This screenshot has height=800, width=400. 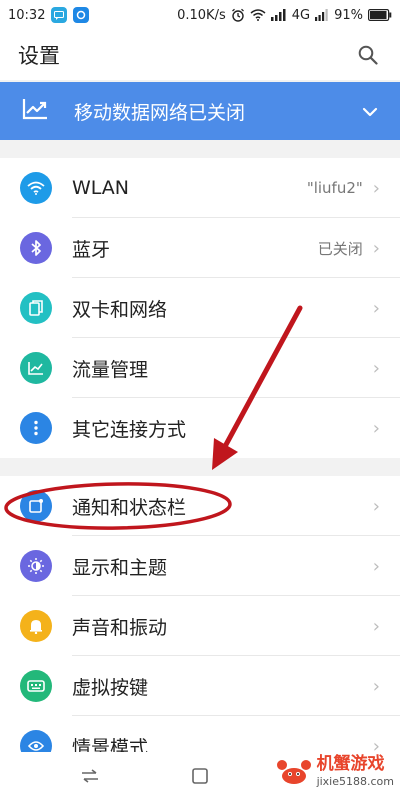 What do you see at coordinates (101, 188) in the screenshot?
I see `row-label: WLAN` at bounding box center [101, 188].